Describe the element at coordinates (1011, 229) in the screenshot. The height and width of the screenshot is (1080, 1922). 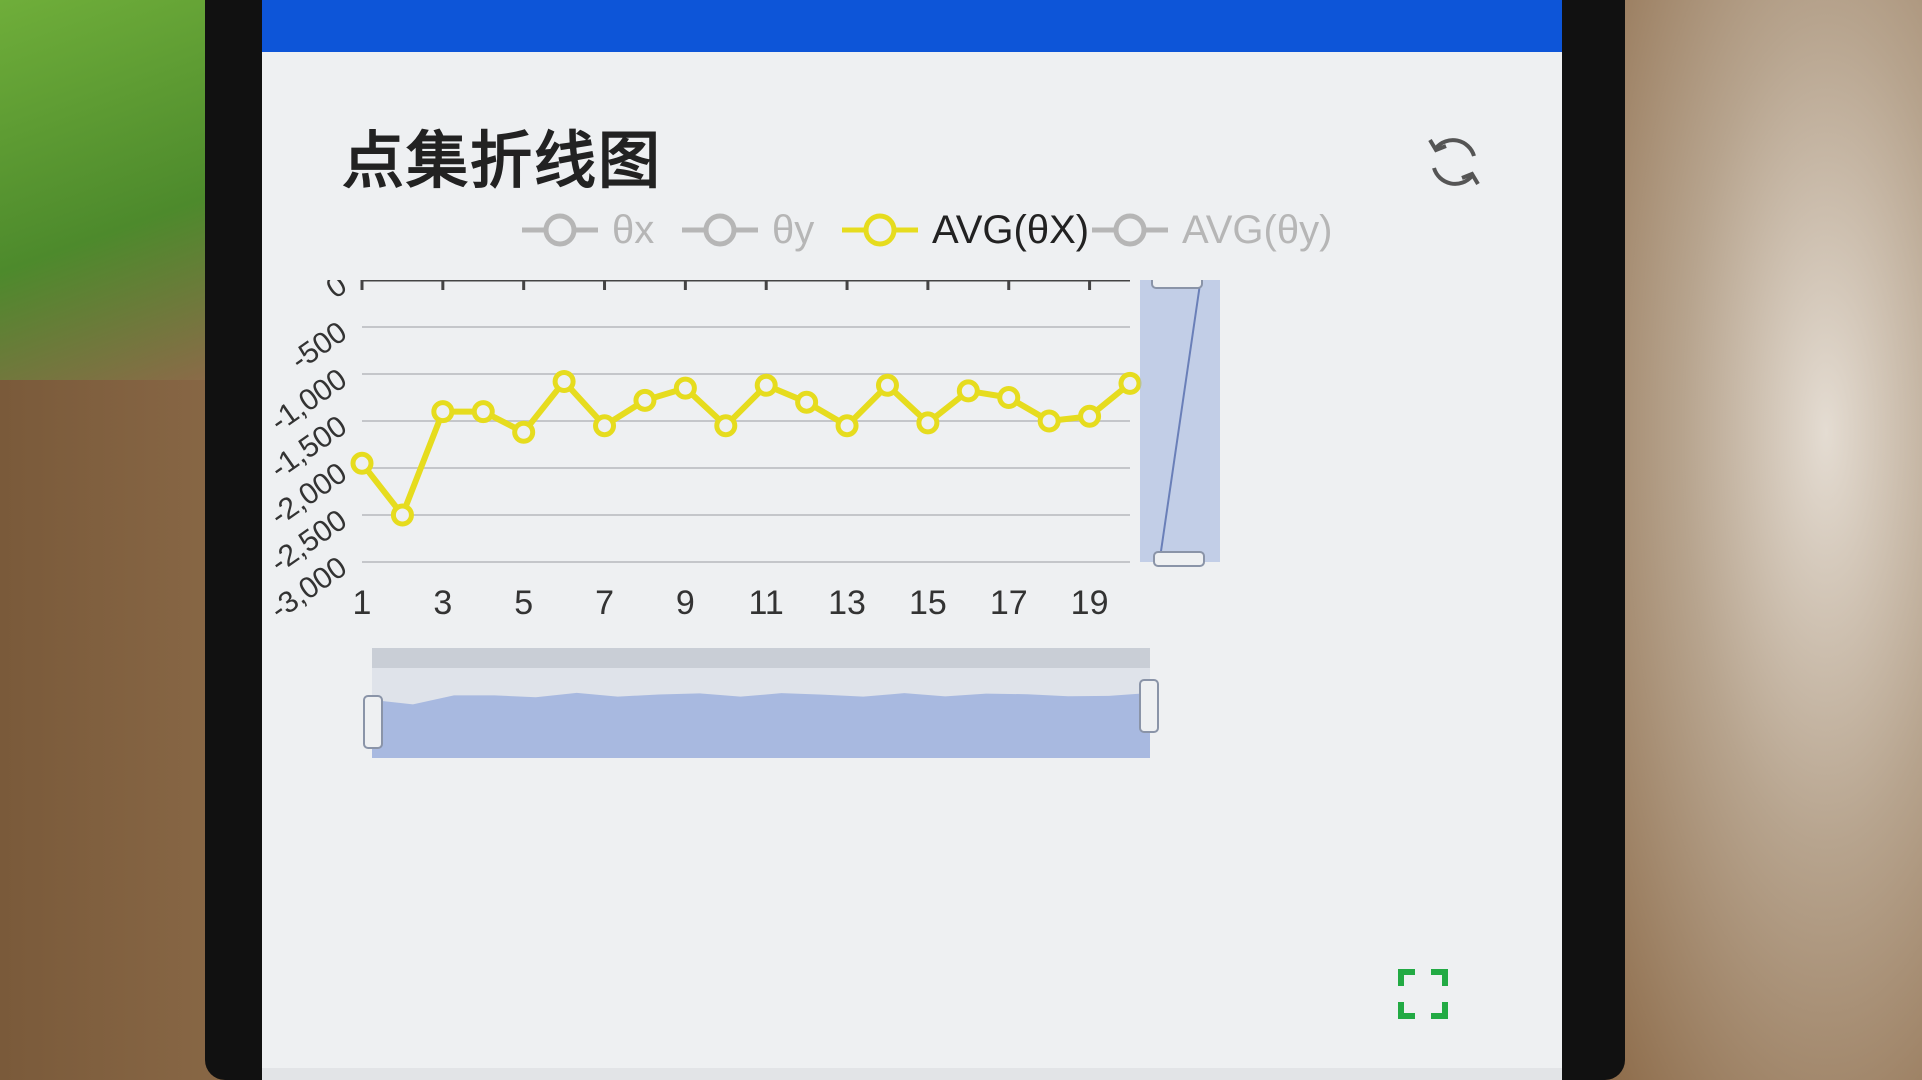
I see `legend-label: AVG(θX)` at that location.